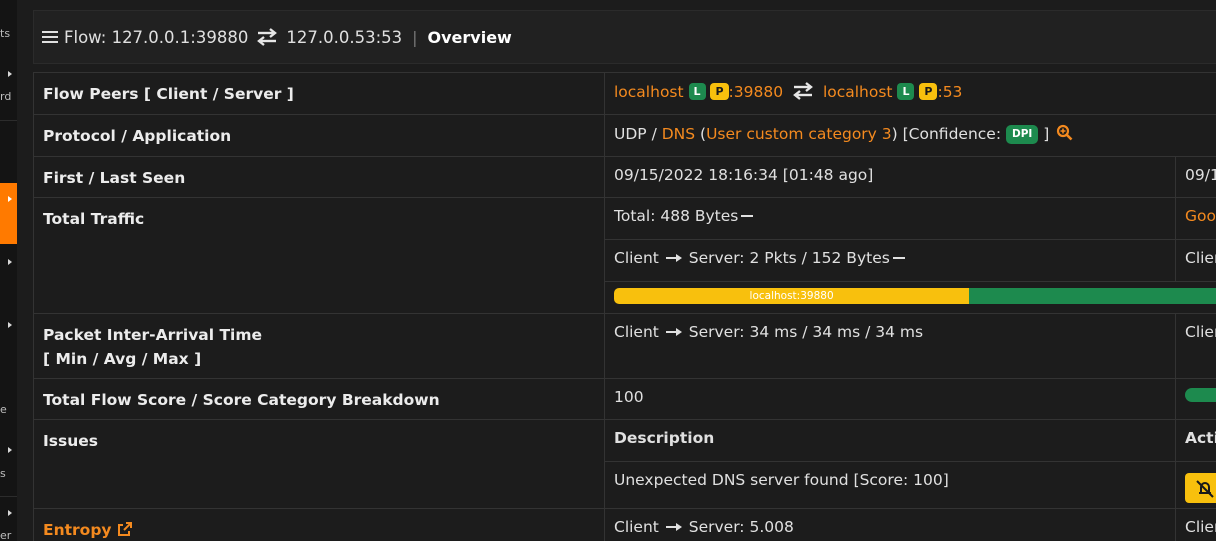  Describe the element at coordinates (789, 258) in the screenshot. I see `client-to-server-stats: Server: 2 Pkts / 152 Bytes` at that location.